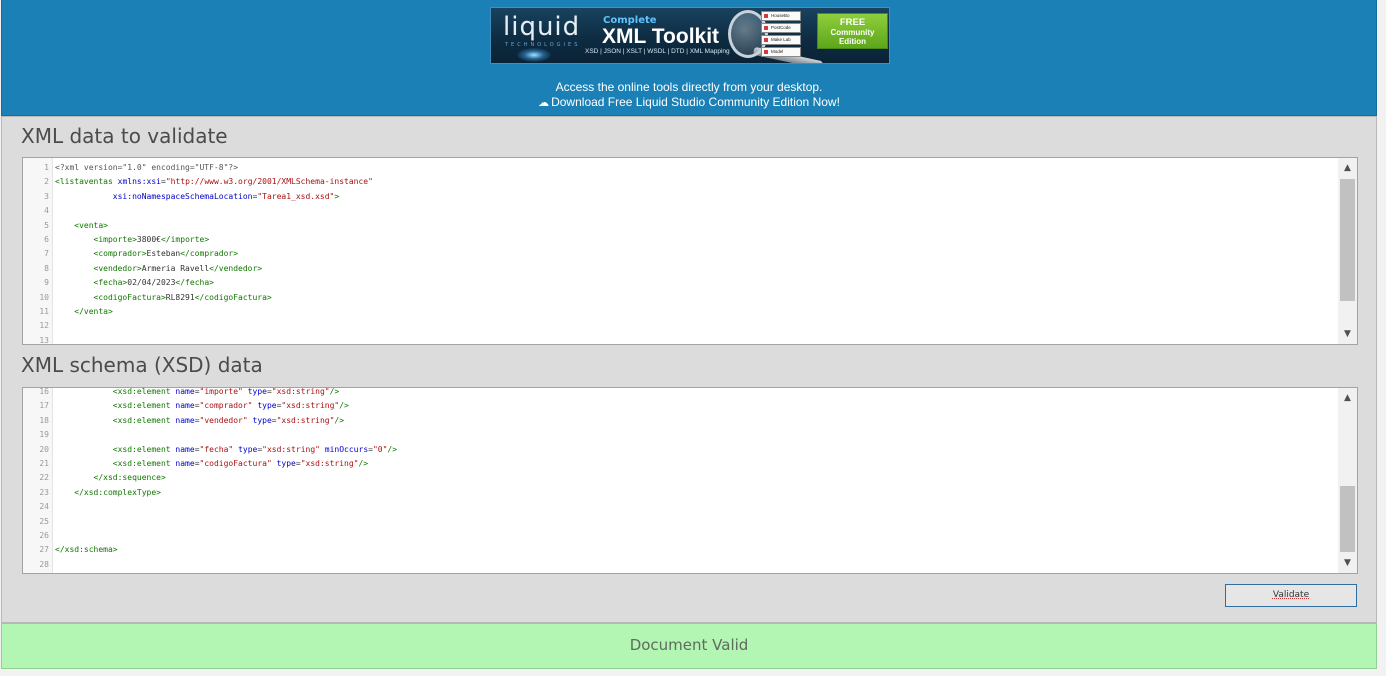 This screenshot has height=676, width=1386. What do you see at coordinates (689, 646) in the screenshot?
I see `validation-result: Document Valid` at bounding box center [689, 646].